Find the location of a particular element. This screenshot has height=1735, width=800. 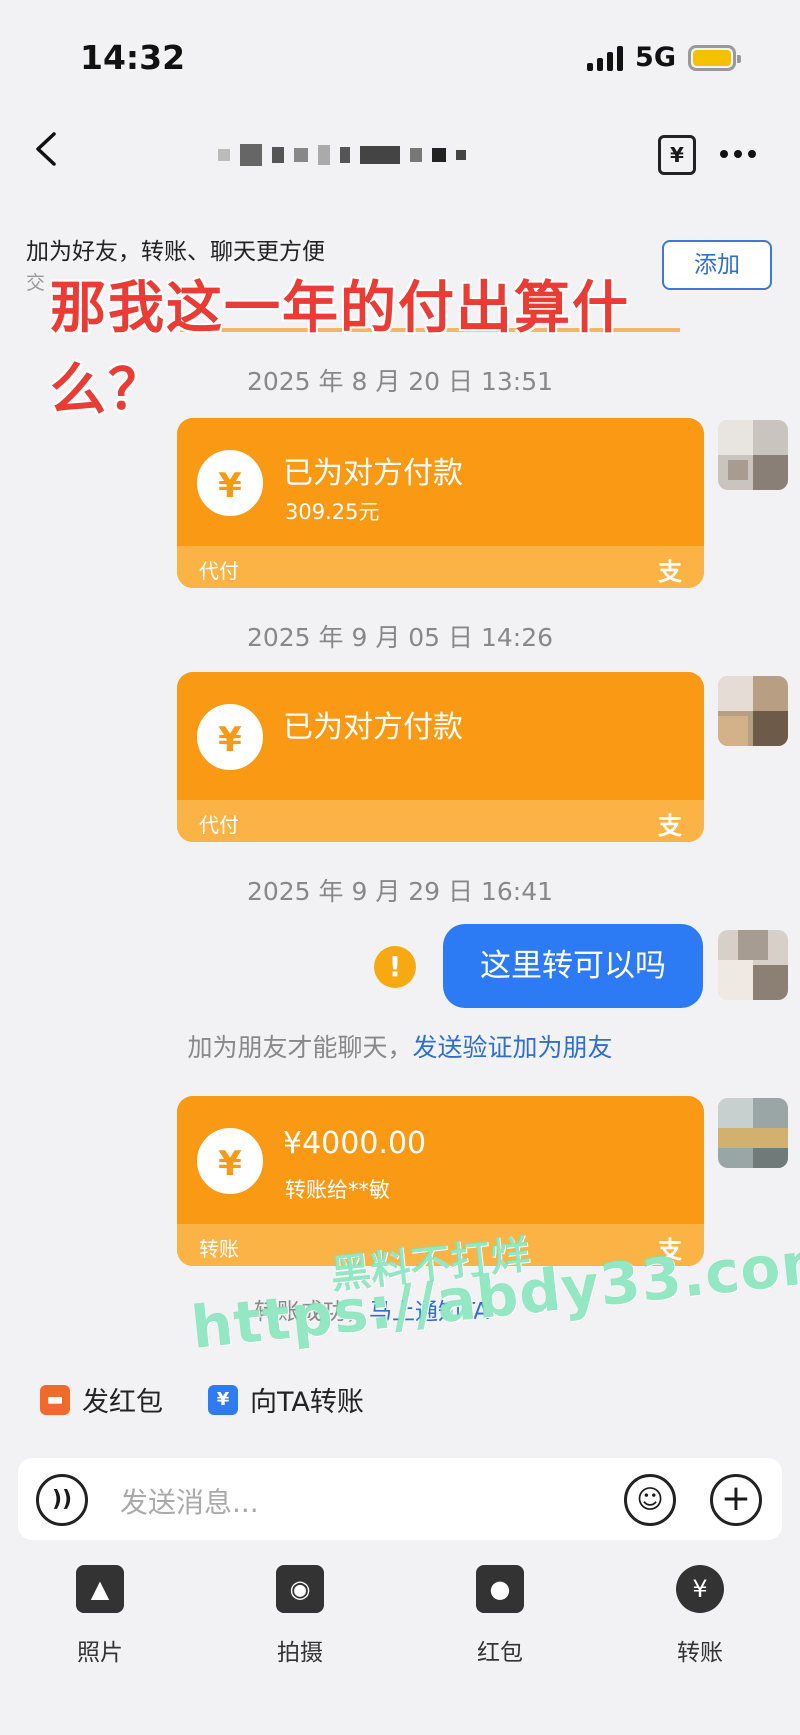

more-icon is located at coordinates (738, 154).